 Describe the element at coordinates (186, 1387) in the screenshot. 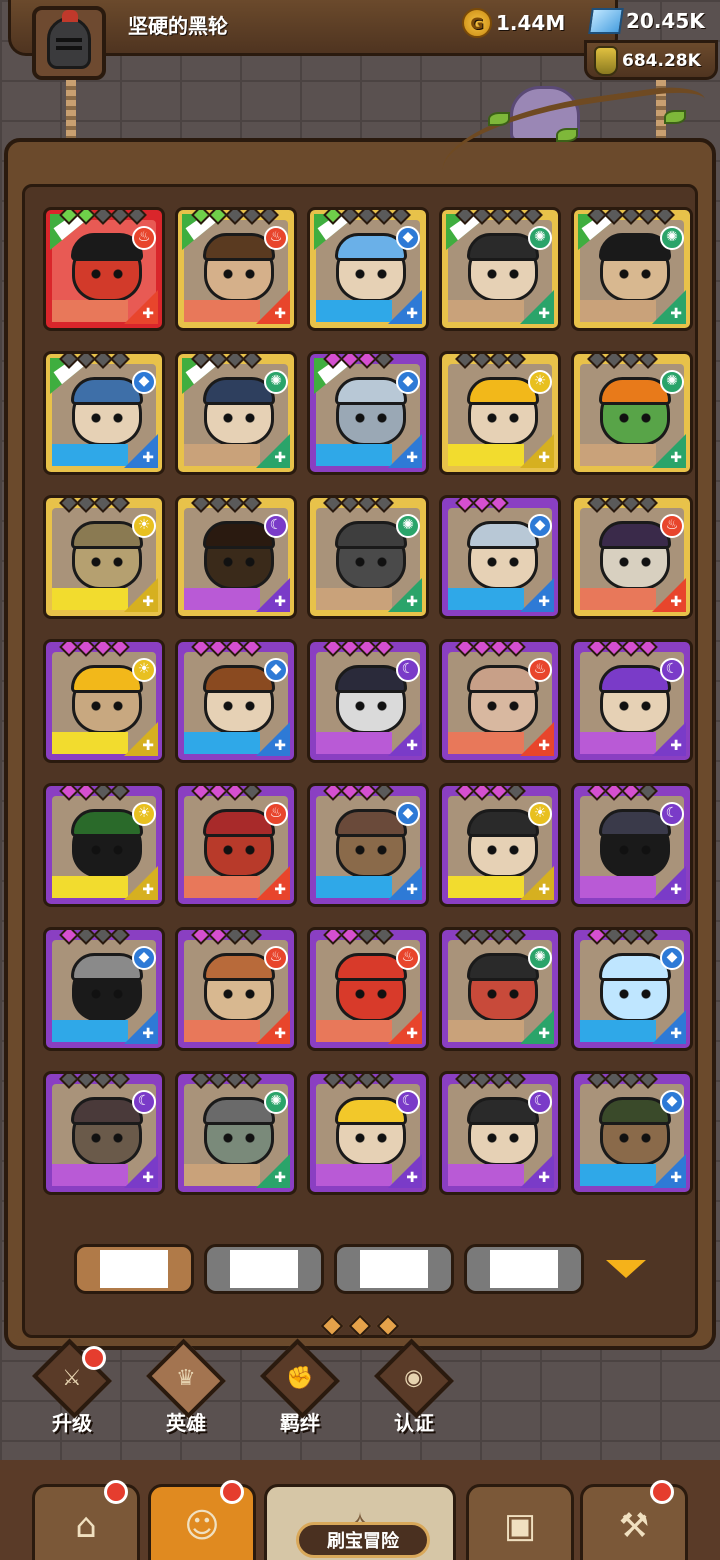

I see `subtab-heroes: ♛ 英雄` at that location.